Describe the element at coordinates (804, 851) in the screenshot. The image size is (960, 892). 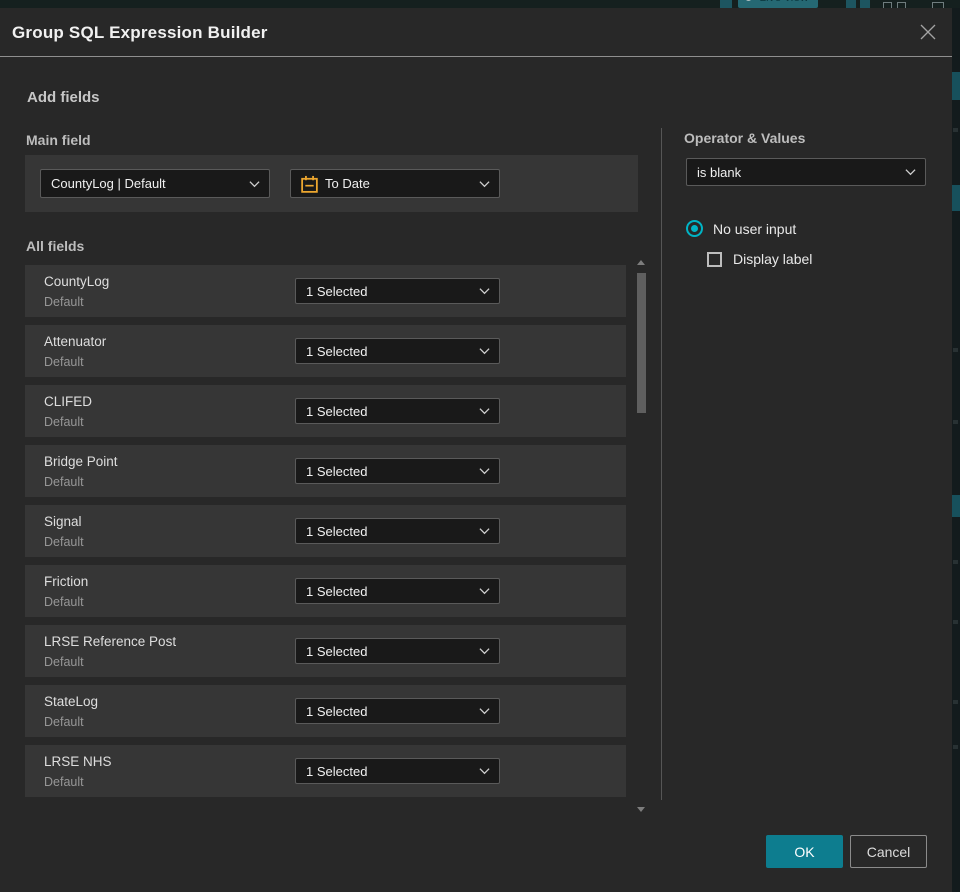
I see `ok-button: OK` at that location.